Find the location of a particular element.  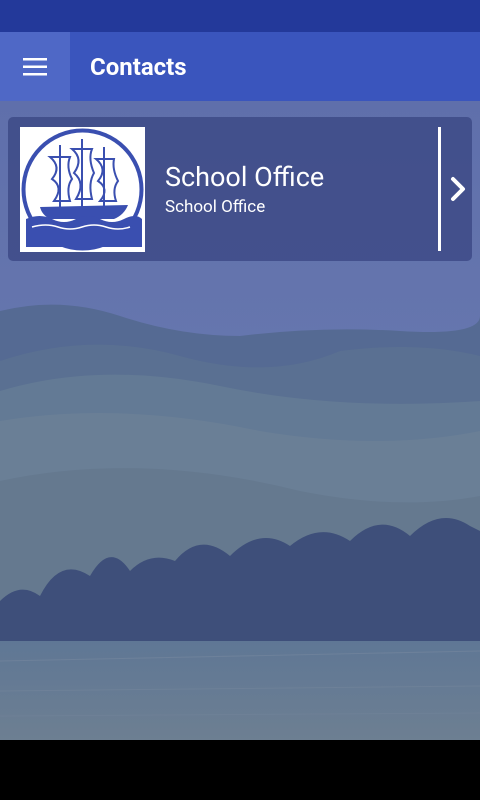

menu-button is located at coordinates (35, 66).